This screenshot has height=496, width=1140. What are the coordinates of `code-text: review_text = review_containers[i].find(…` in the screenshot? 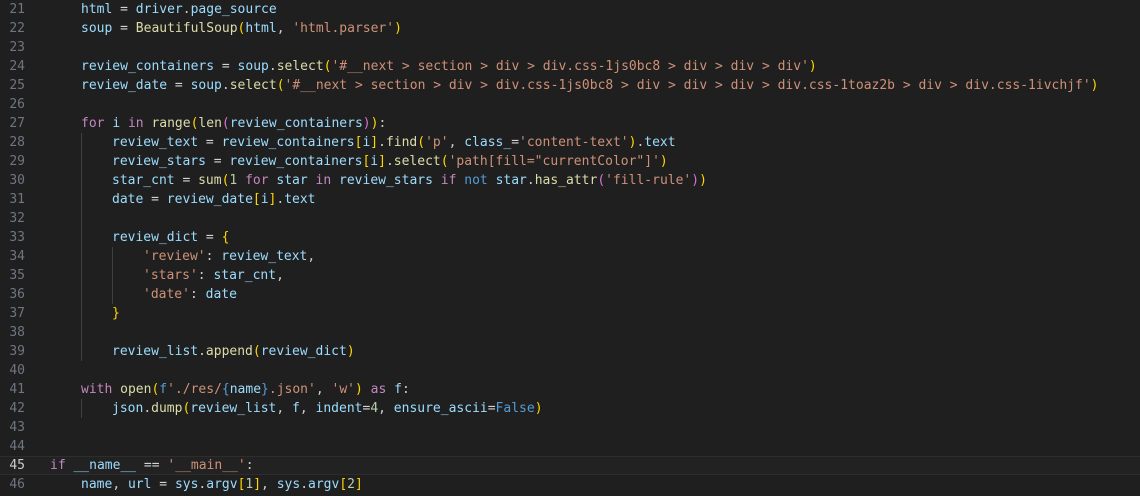 It's located at (394, 142).